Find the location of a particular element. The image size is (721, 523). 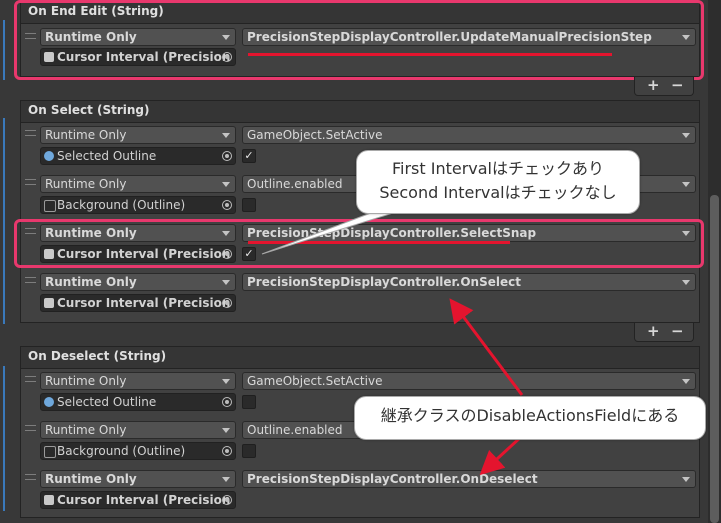

arrow-to-onselect is located at coordinates (486, 347).